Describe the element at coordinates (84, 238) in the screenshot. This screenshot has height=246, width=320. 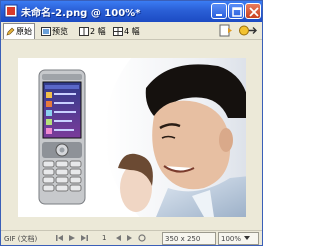
I see `last-frame-icon` at that location.